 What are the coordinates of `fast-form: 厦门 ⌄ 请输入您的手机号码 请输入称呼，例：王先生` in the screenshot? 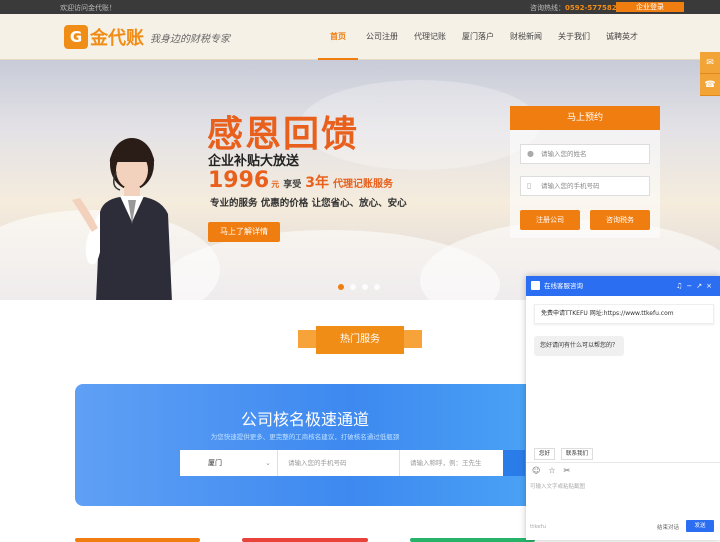 It's located at (352, 463).